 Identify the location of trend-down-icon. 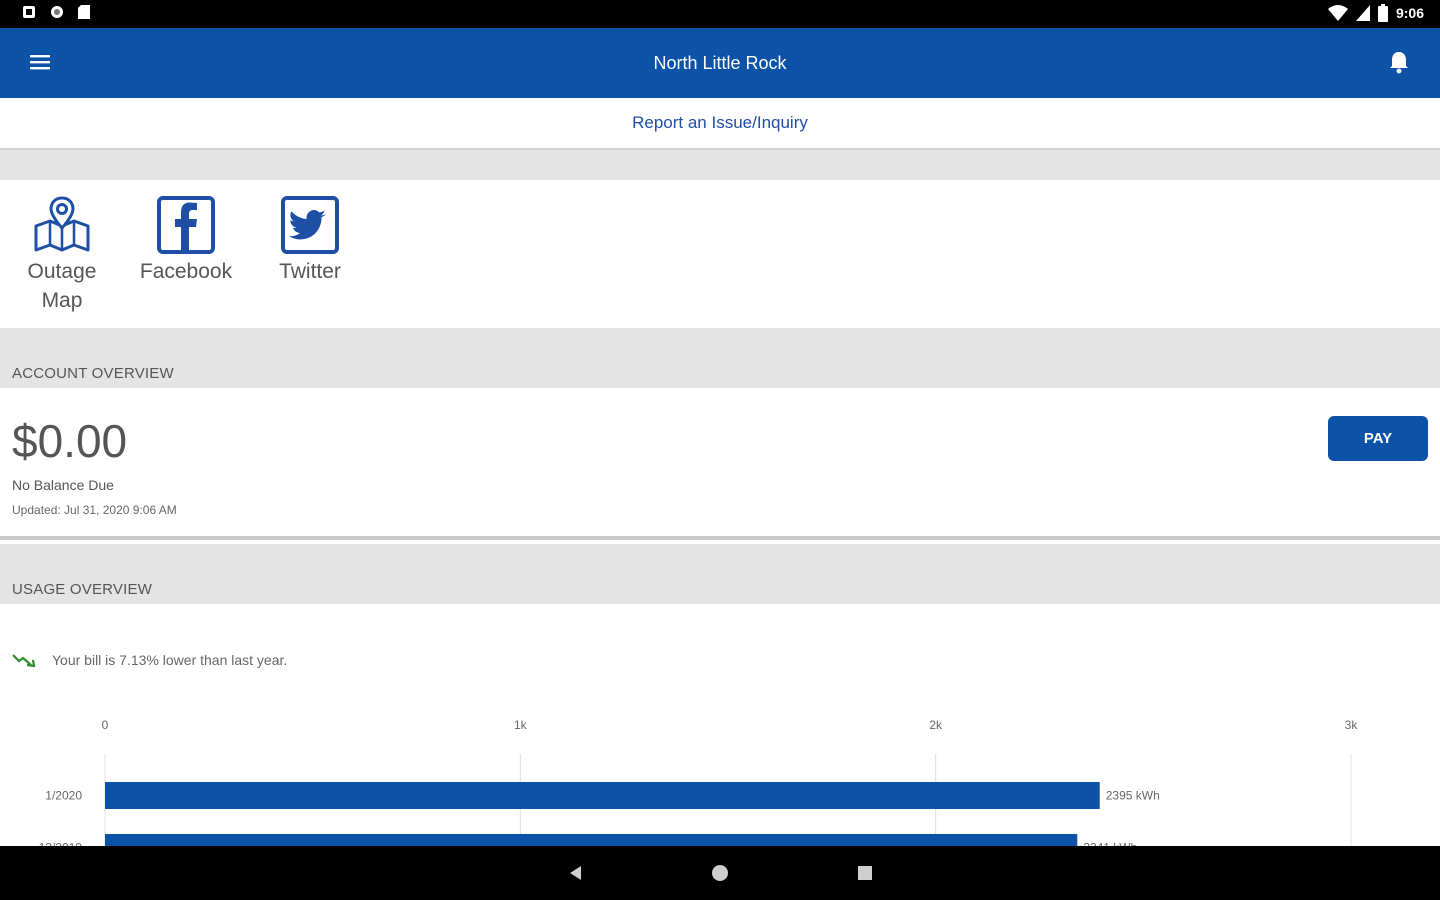
(24, 661).